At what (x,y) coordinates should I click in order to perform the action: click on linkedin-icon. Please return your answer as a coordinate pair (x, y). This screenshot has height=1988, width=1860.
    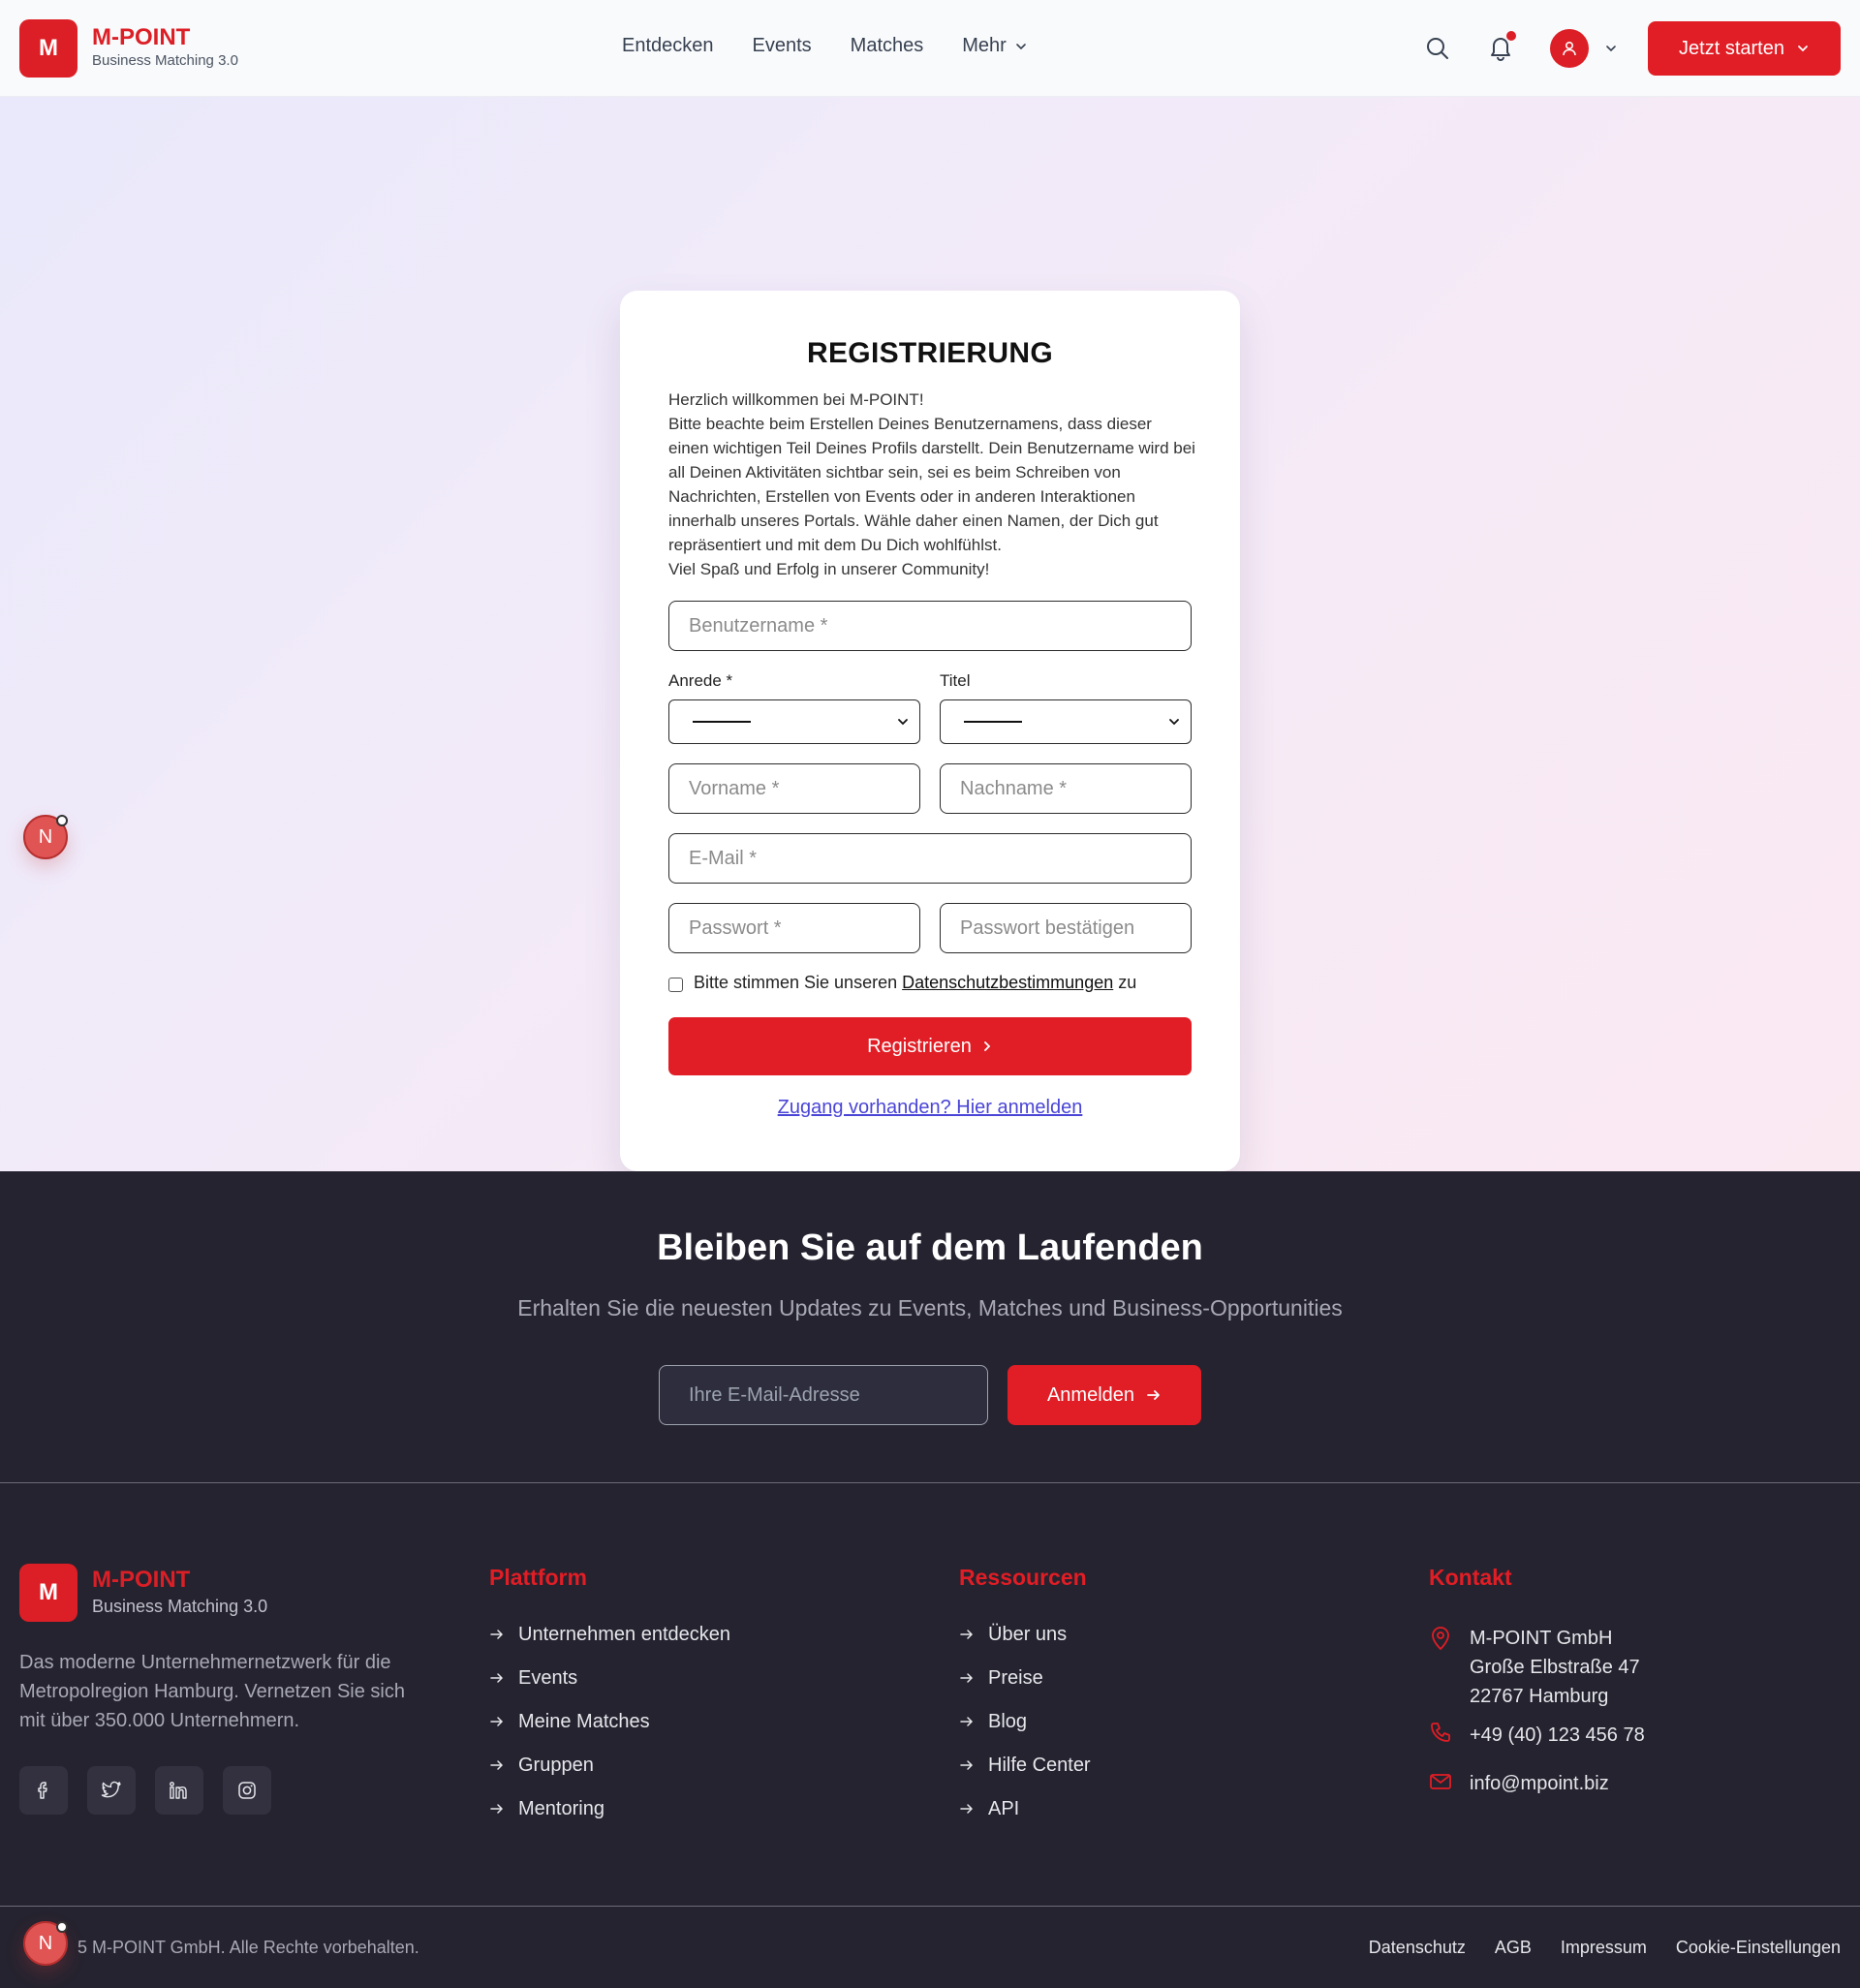
    Looking at the image, I should click on (179, 1790).